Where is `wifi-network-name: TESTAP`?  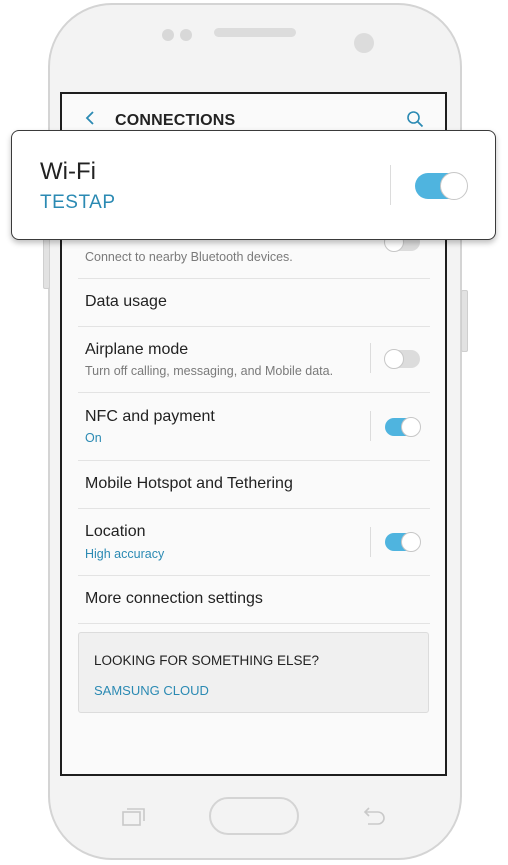 wifi-network-name: TESTAP is located at coordinates (78, 202).